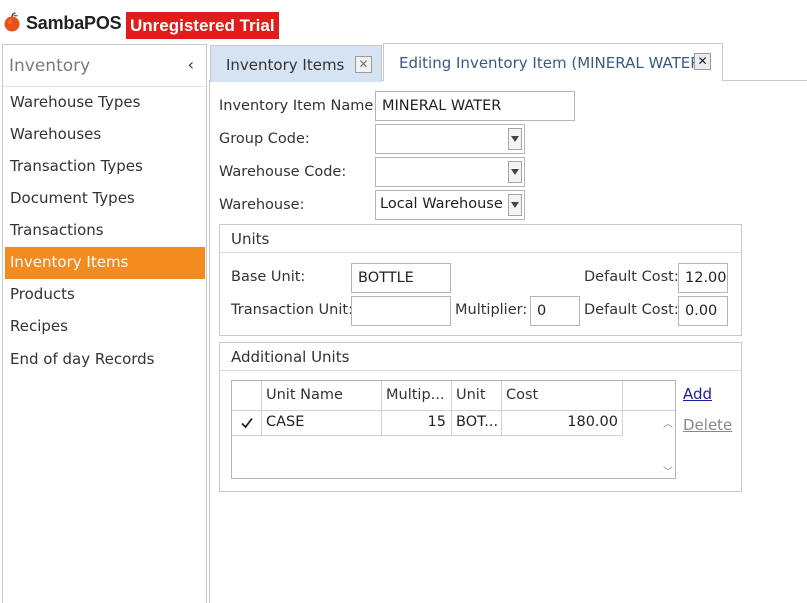 Image resolution: width=807 pixels, height=603 pixels. What do you see at coordinates (441, 204) in the screenshot?
I see `warehouse-value: Local Warehouse` at bounding box center [441, 204].